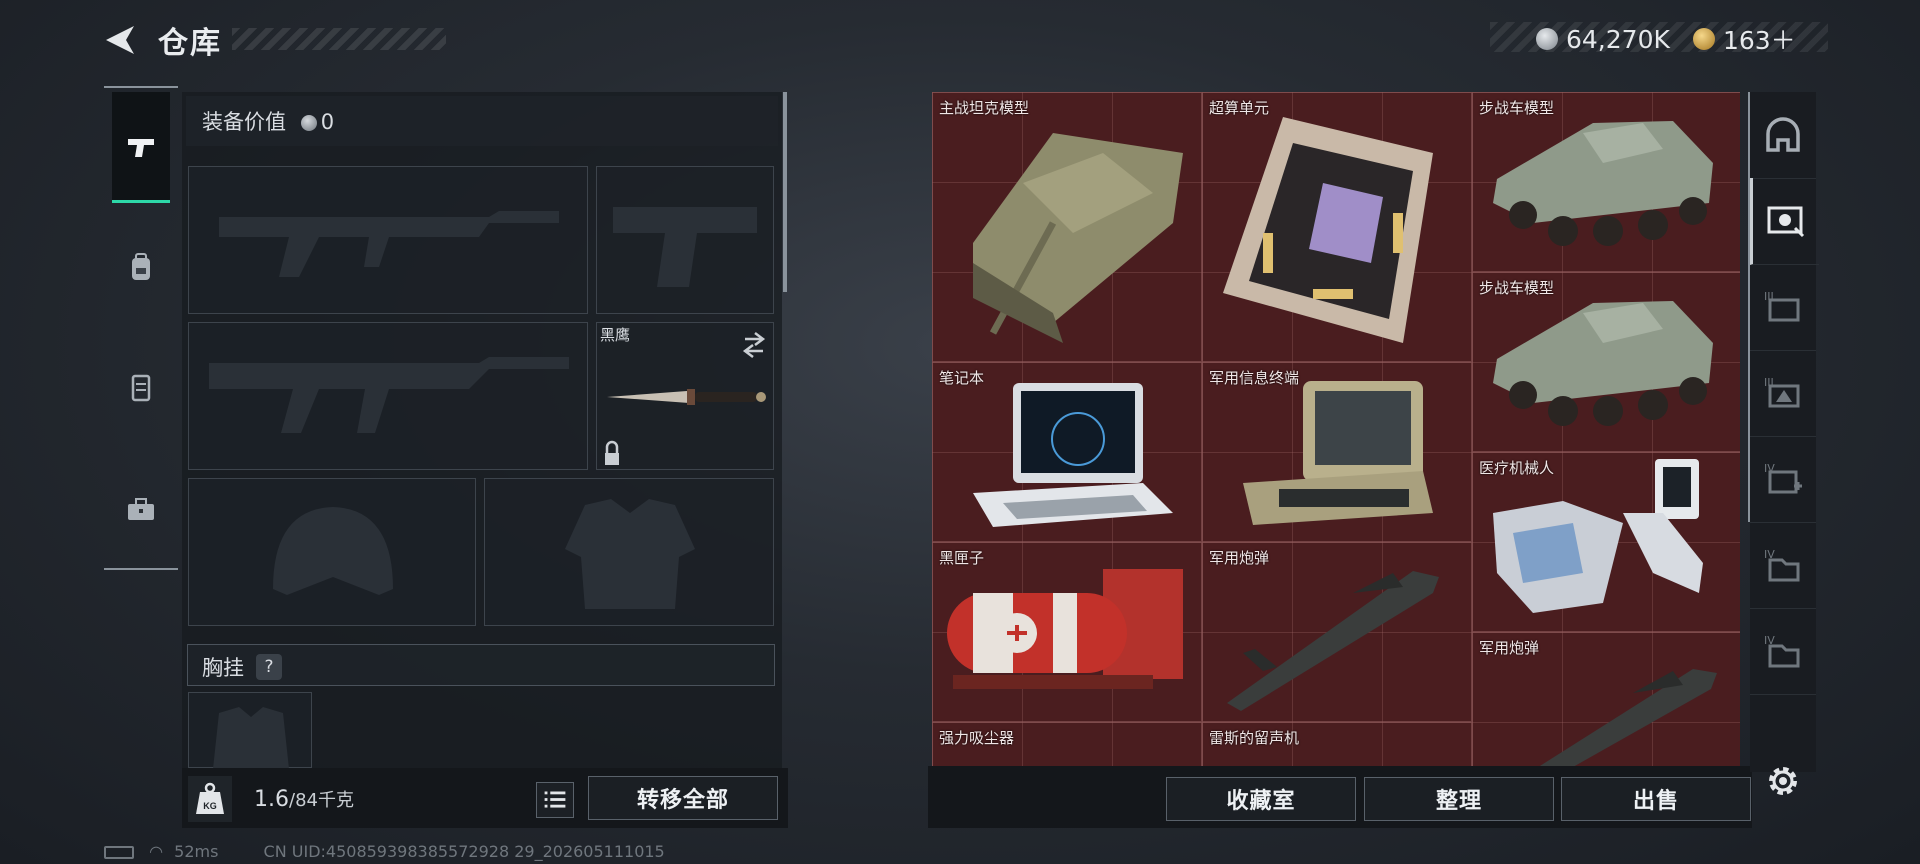 The image size is (1920, 864). I want to click on chest-rig-label: 胸挂, so click(223, 668).